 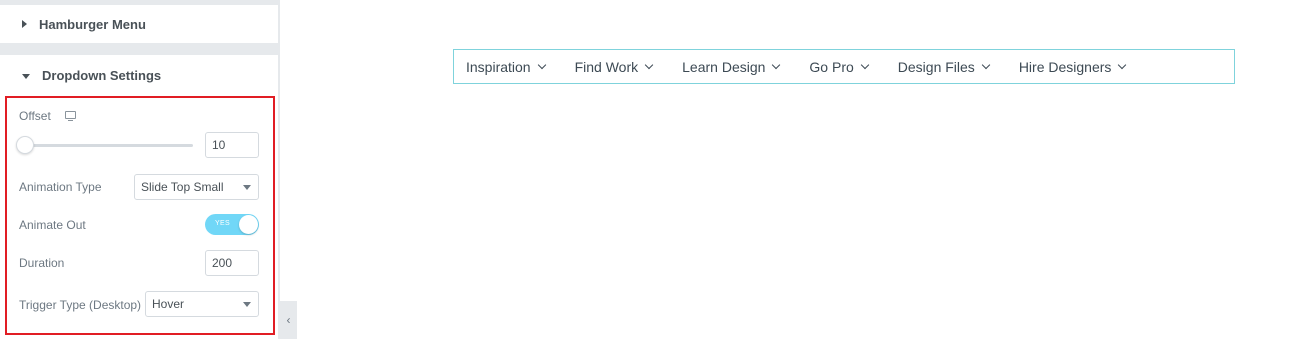 What do you see at coordinates (1065, 66) in the screenshot?
I see `nav-item-label: Hire Designers` at bounding box center [1065, 66].